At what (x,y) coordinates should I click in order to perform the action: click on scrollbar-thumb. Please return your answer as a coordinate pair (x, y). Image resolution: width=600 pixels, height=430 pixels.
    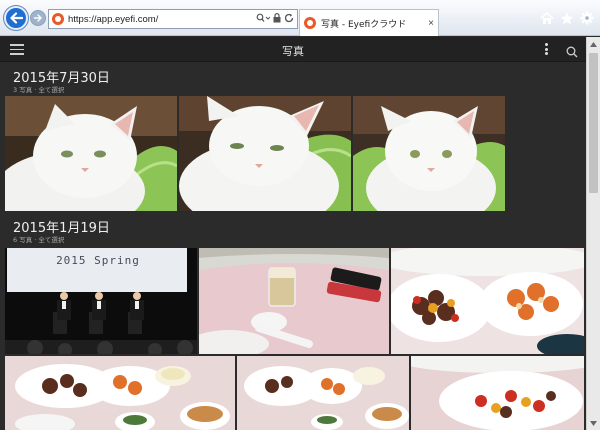
    Looking at the image, I should click on (593, 123).